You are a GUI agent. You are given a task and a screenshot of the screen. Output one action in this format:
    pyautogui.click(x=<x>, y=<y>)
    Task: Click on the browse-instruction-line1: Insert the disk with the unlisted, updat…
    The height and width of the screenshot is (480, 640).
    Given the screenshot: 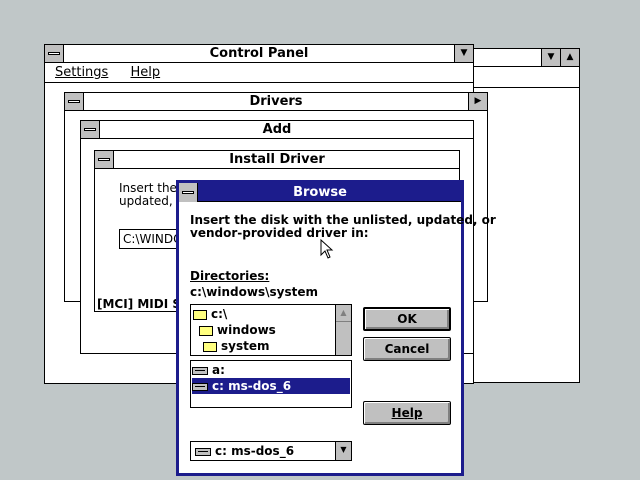 What is the action you would take?
    pyautogui.click(x=343, y=220)
    